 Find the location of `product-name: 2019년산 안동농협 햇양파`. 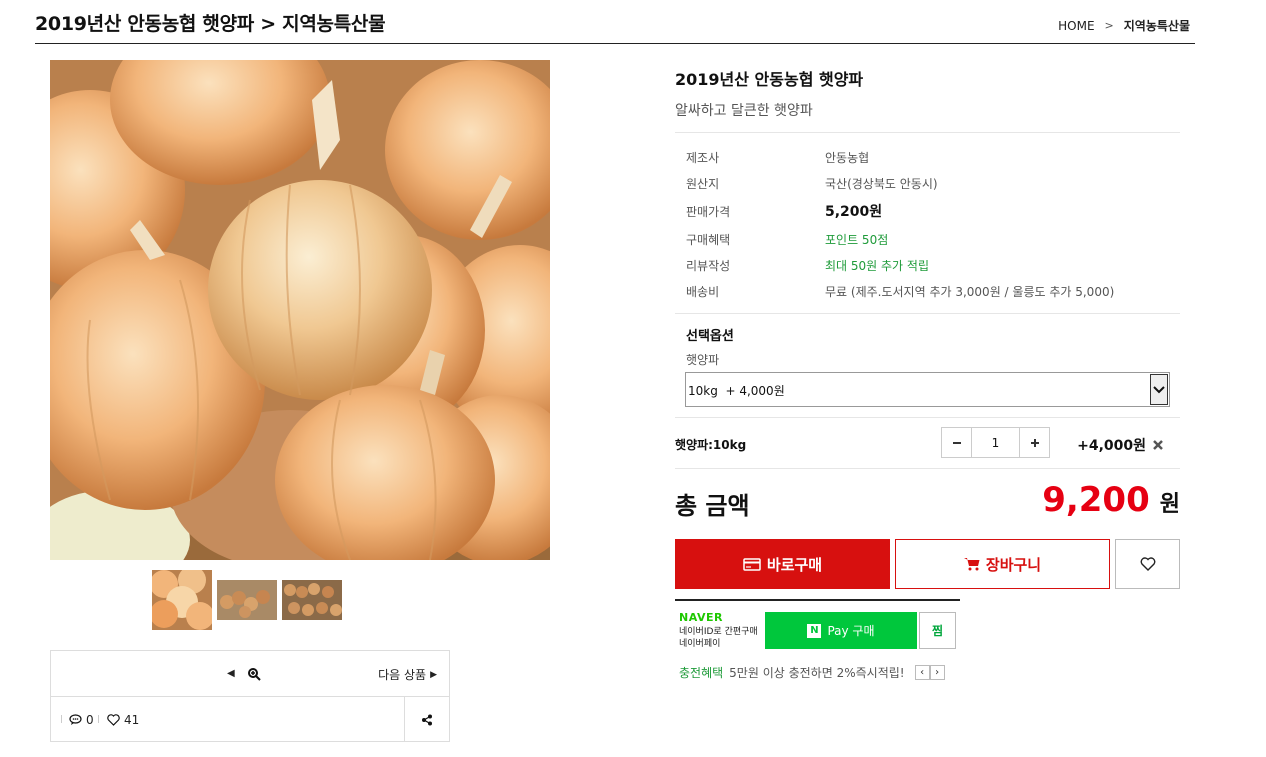

product-name: 2019년산 안동농협 햇양파 is located at coordinates (769, 79).